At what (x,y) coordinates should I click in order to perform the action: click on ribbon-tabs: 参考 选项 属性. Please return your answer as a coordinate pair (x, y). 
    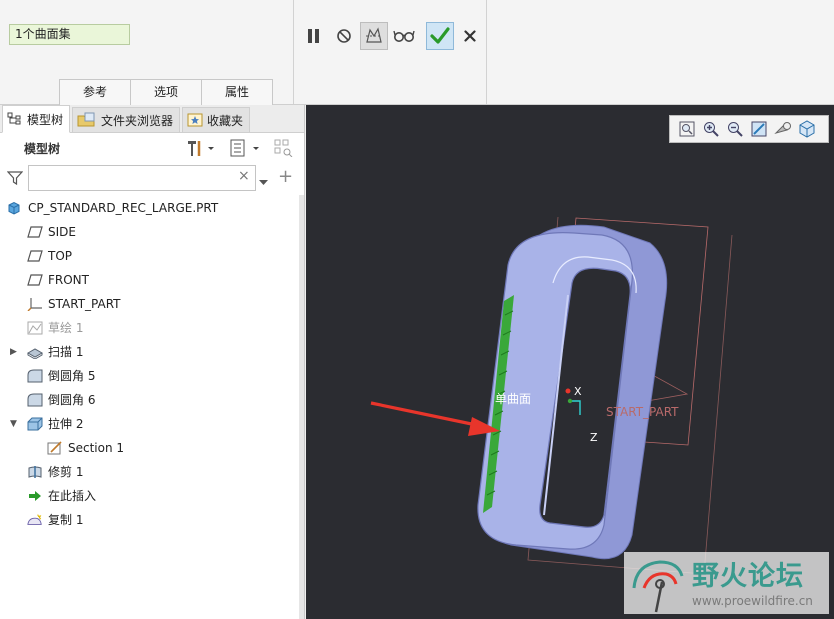
    Looking at the image, I should click on (166, 92).